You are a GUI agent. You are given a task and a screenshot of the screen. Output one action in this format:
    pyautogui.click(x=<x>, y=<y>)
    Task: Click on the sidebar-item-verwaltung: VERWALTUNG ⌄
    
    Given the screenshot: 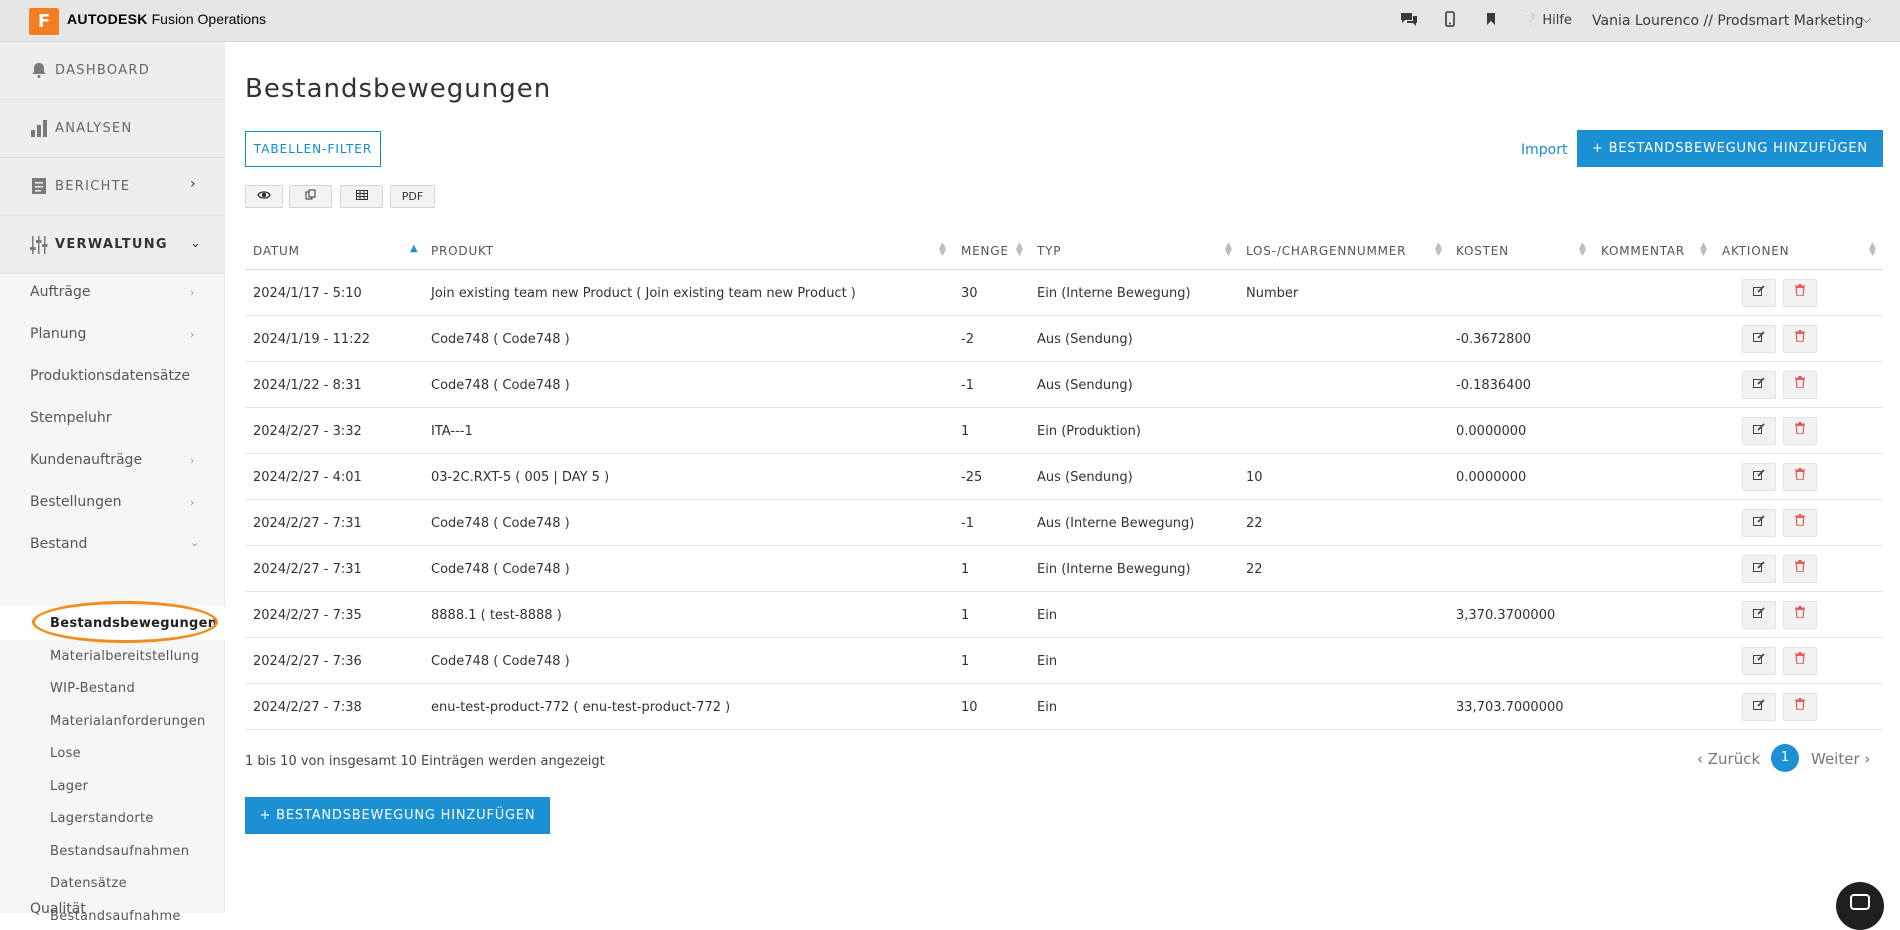 What is the action you would take?
    pyautogui.click(x=112, y=245)
    